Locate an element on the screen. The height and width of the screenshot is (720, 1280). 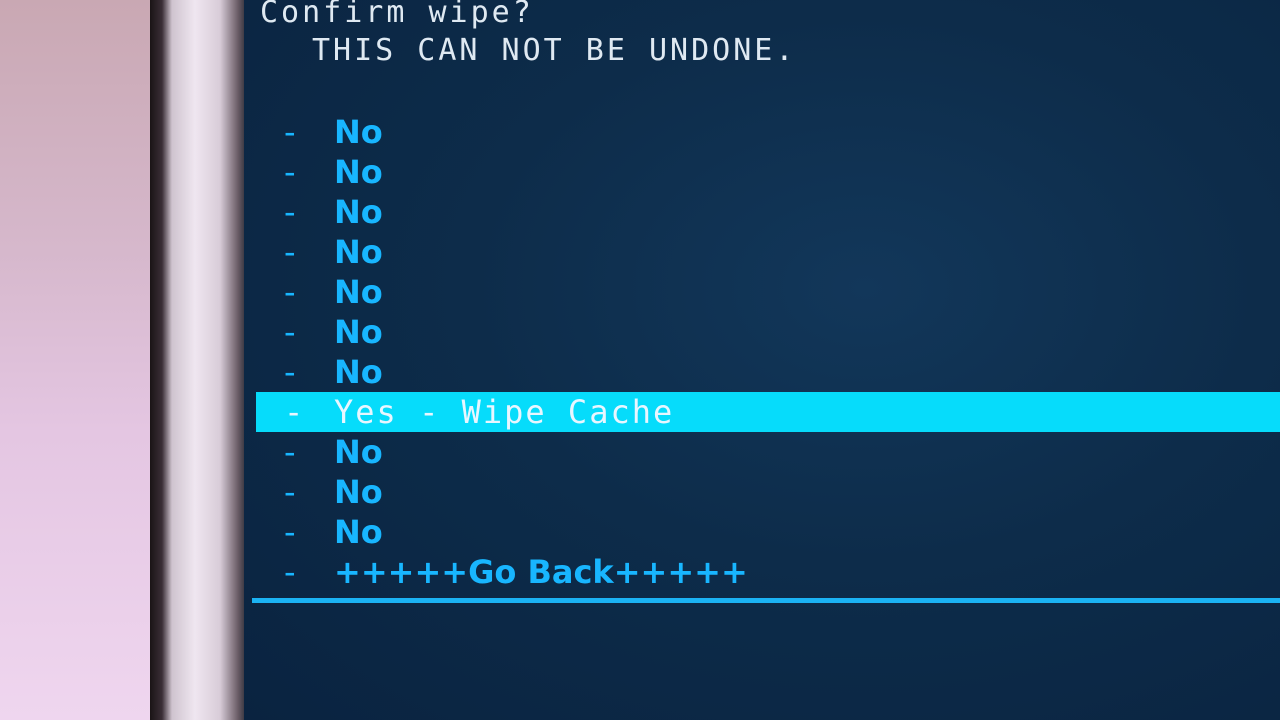
phone-bezel is located at coordinates (200, 360).